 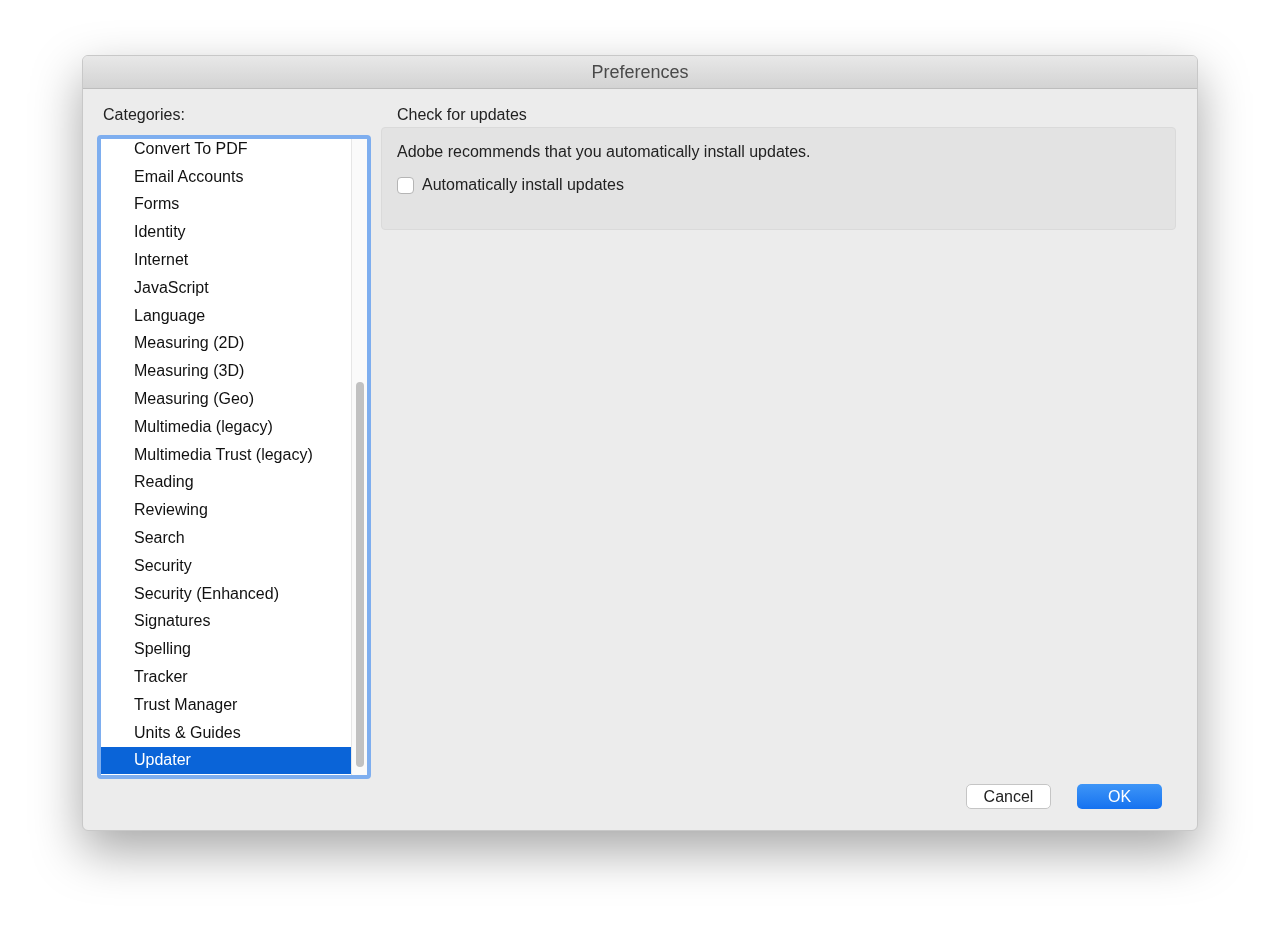 What do you see at coordinates (226, 538) in the screenshot?
I see `category-item: Search` at bounding box center [226, 538].